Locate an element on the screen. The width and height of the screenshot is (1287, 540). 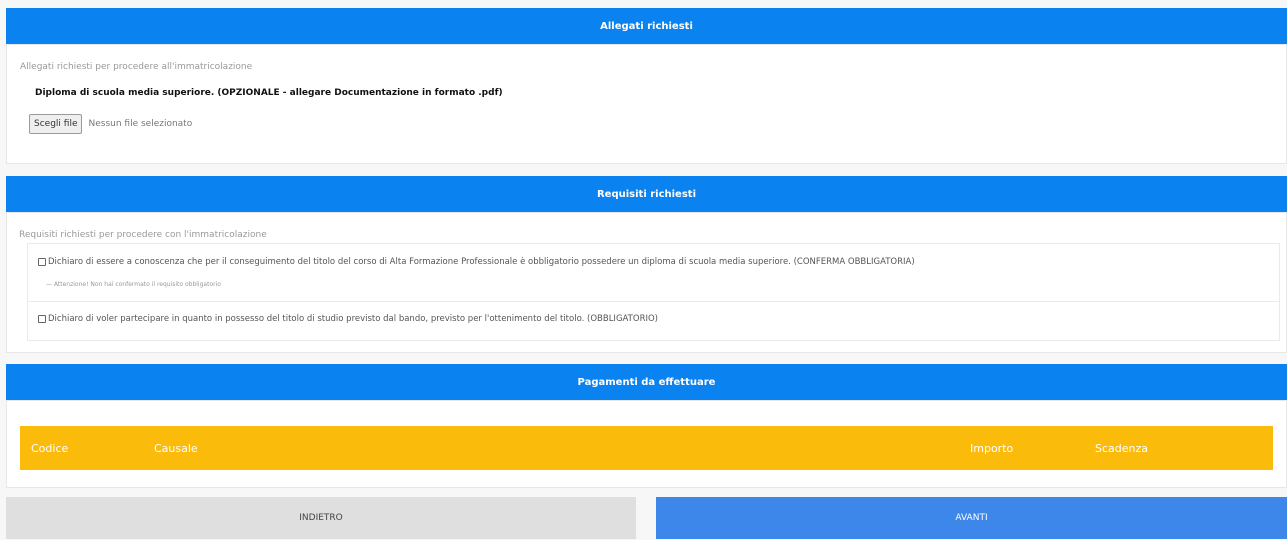
requisiti-section-header: Requisiti richiesti is located at coordinates (646, 194).